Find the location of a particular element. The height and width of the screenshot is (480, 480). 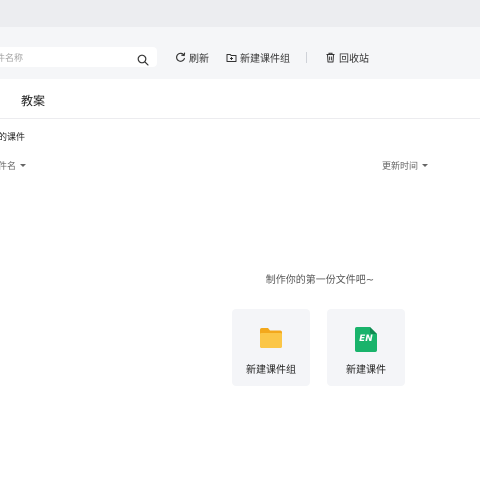

sort-by-time: 更新时间 is located at coordinates (405, 165).